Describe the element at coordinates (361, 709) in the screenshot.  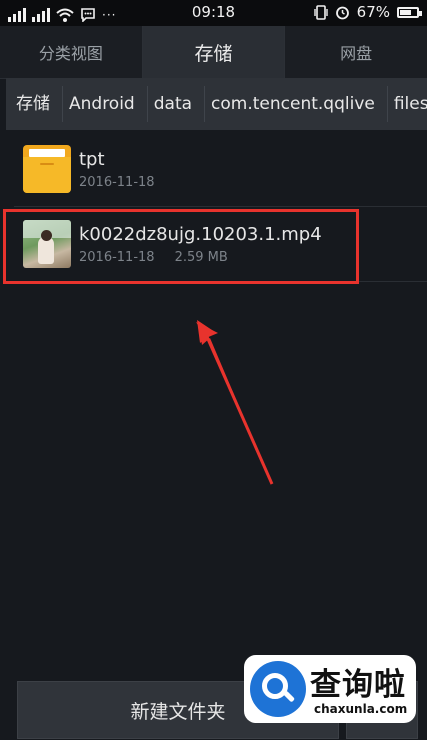
I see `watermark-en: chaxunla.com` at that location.